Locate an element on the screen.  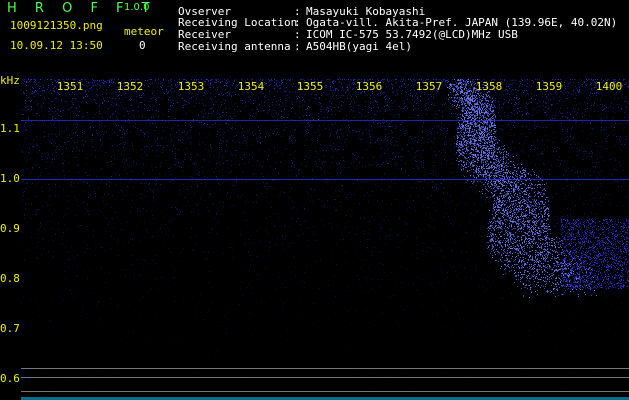
x-tick-label: 1359 is located at coordinates (549, 86).